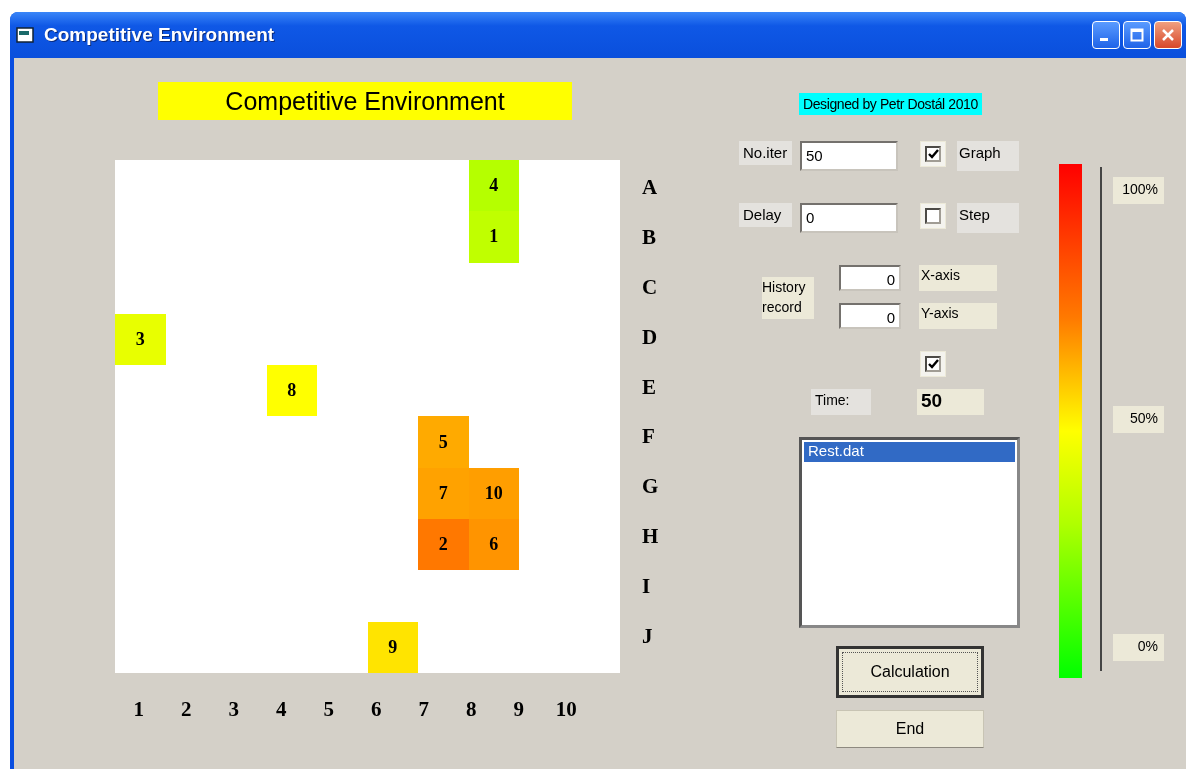  Describe the element at coordinates (909, 532) in the screenshot. I see `file-list: Rest.dat` at that location.